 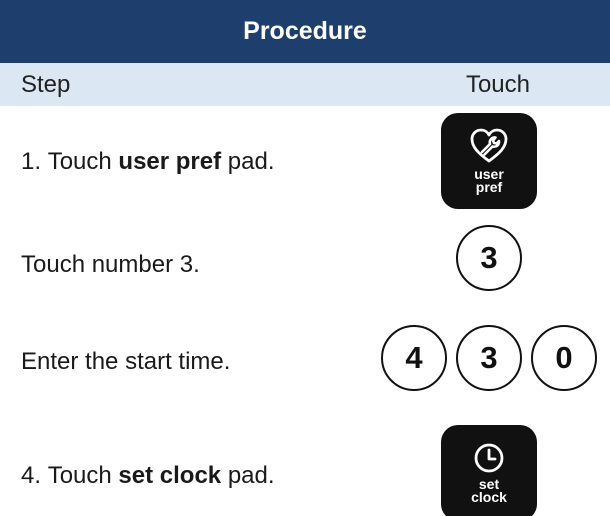 I want to click on procedure-title: Procedure, so click(x=305, y=31).